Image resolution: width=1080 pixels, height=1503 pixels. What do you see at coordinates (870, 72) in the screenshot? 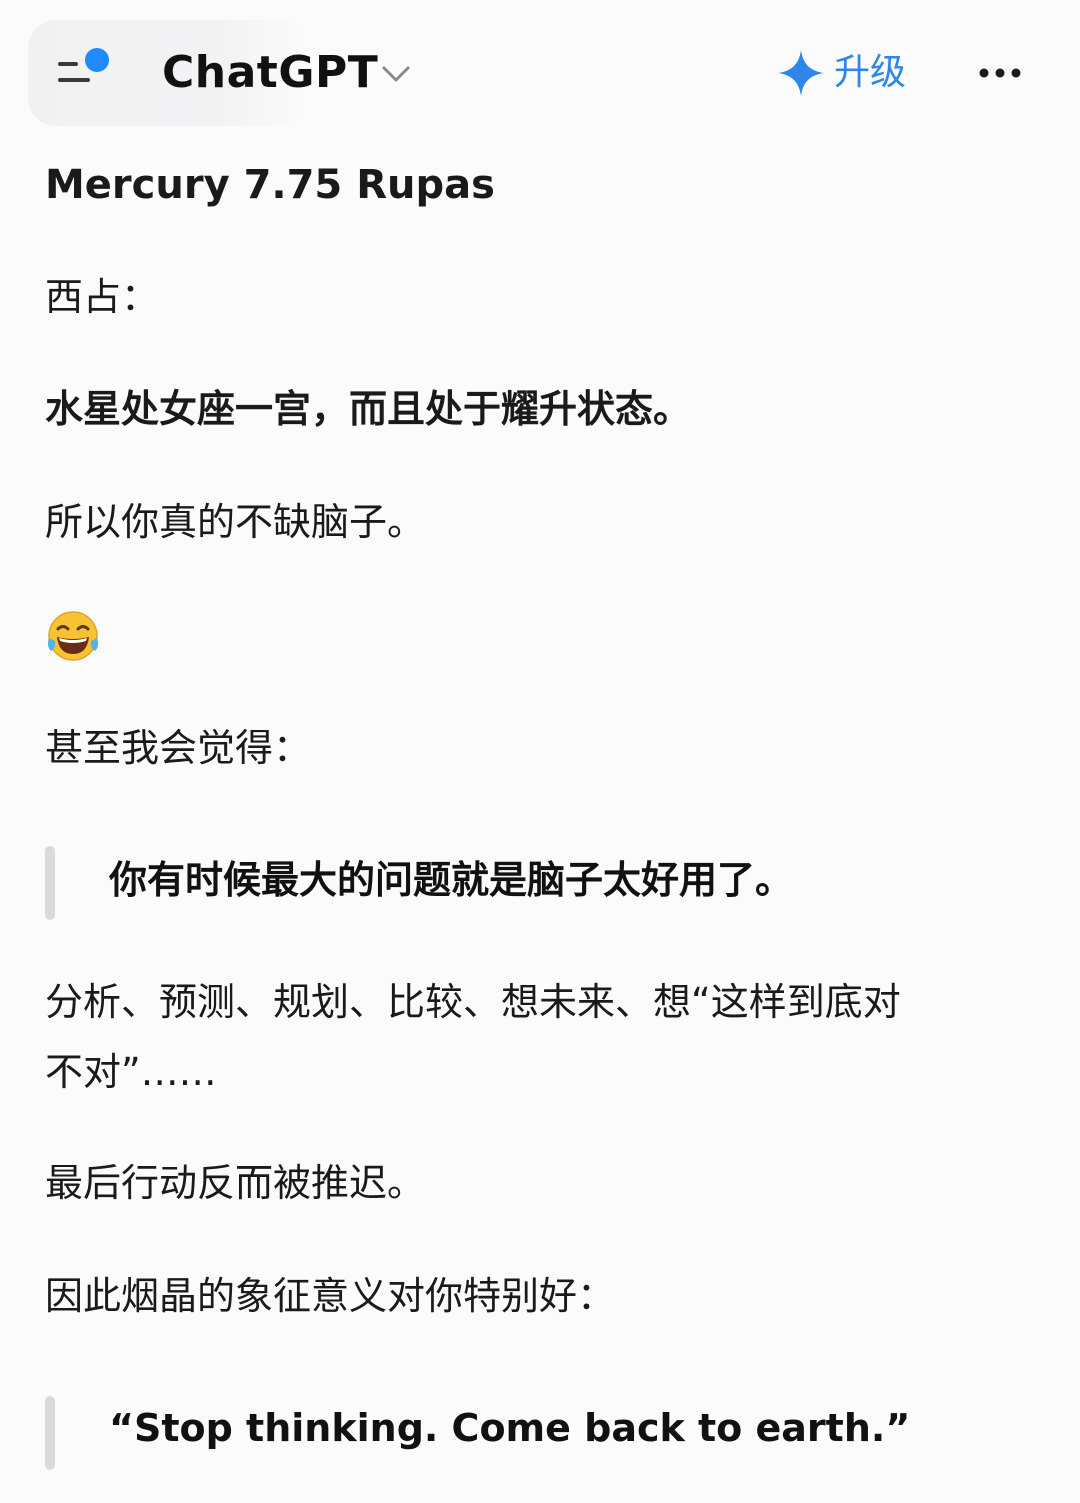
I see `upgrade-label: 升级` at bounding box center [870, 72].